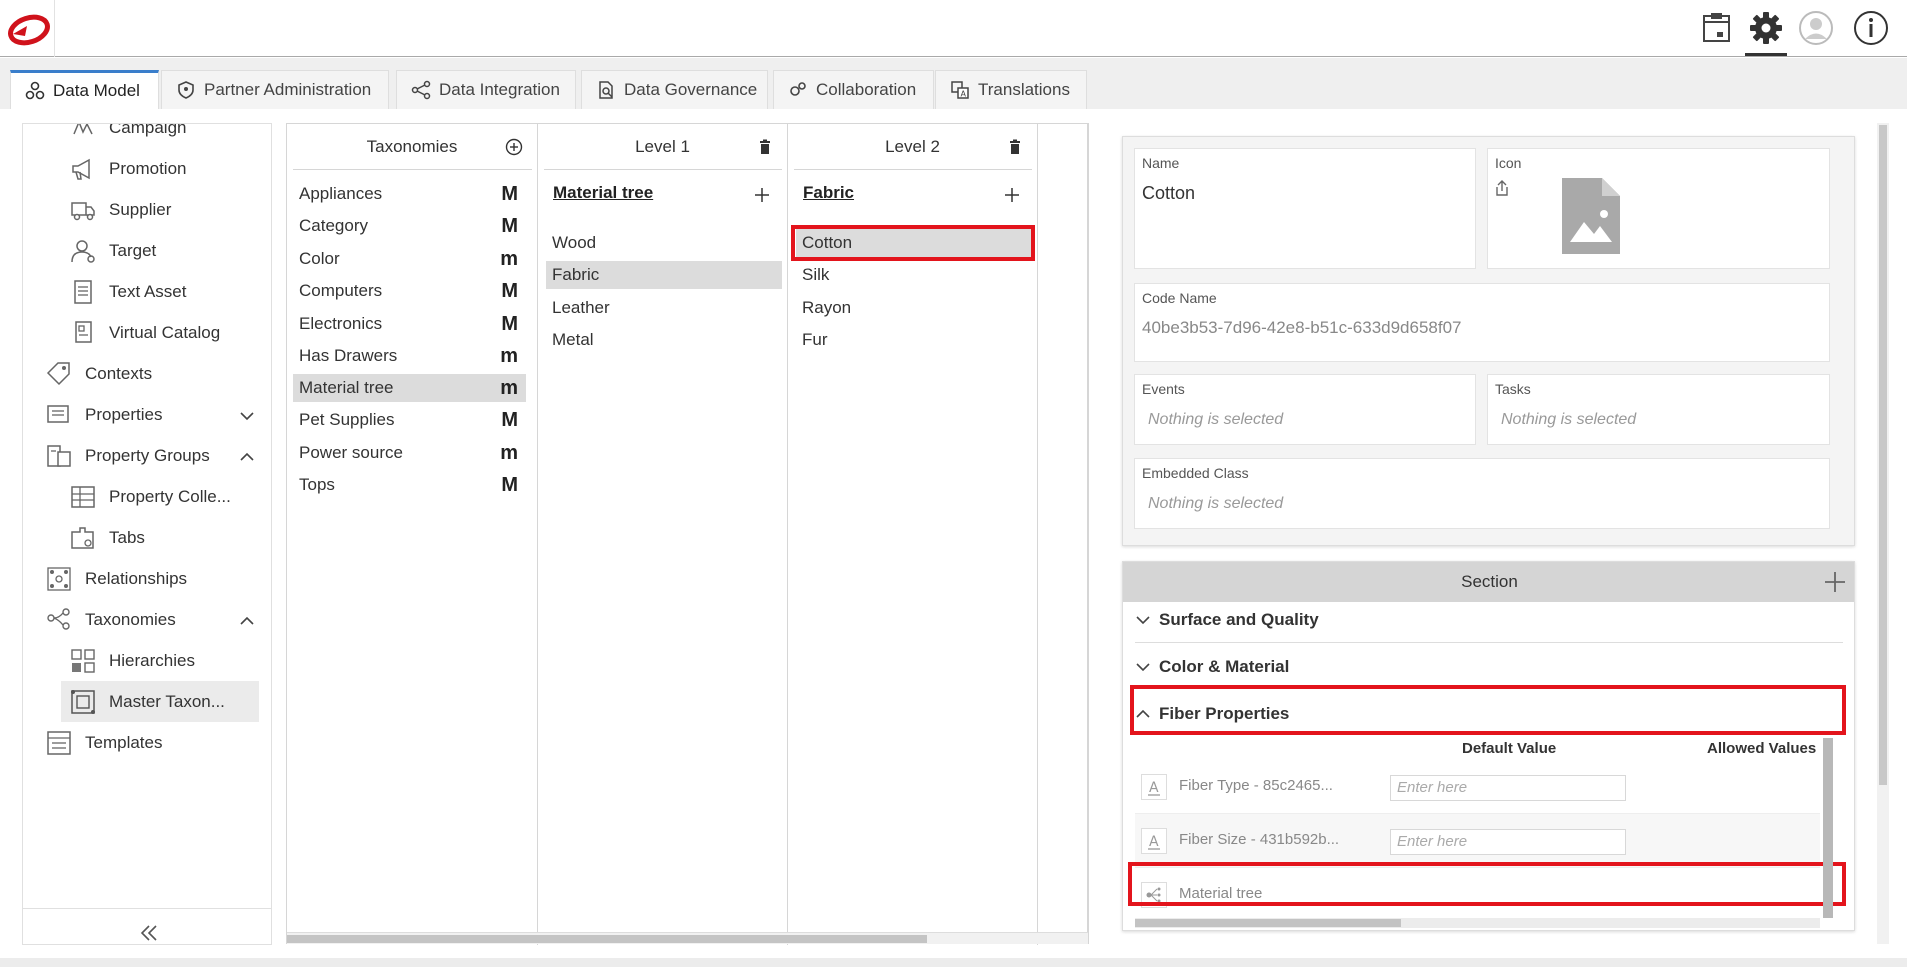  Describe the element at coordinates (132, 661) in the screenshot. I see `sidebar-item-hierarchies: Hierarchies` at that location.